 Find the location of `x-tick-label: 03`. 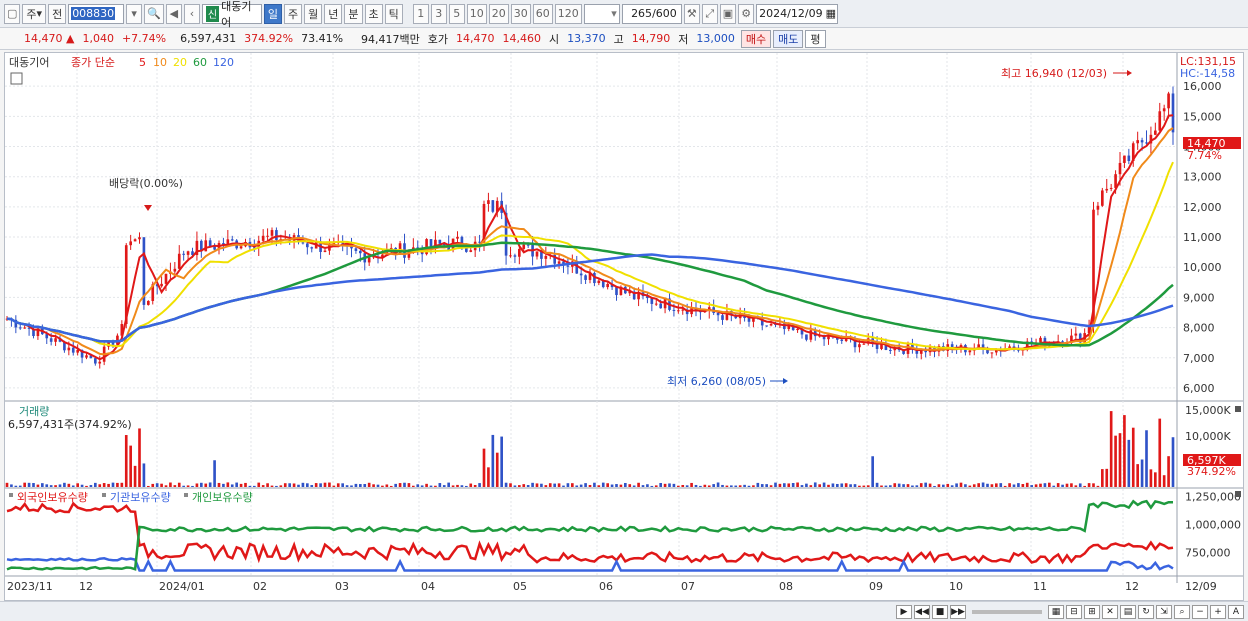

x-tick-label: 03 is located at coordinates (342, 586).